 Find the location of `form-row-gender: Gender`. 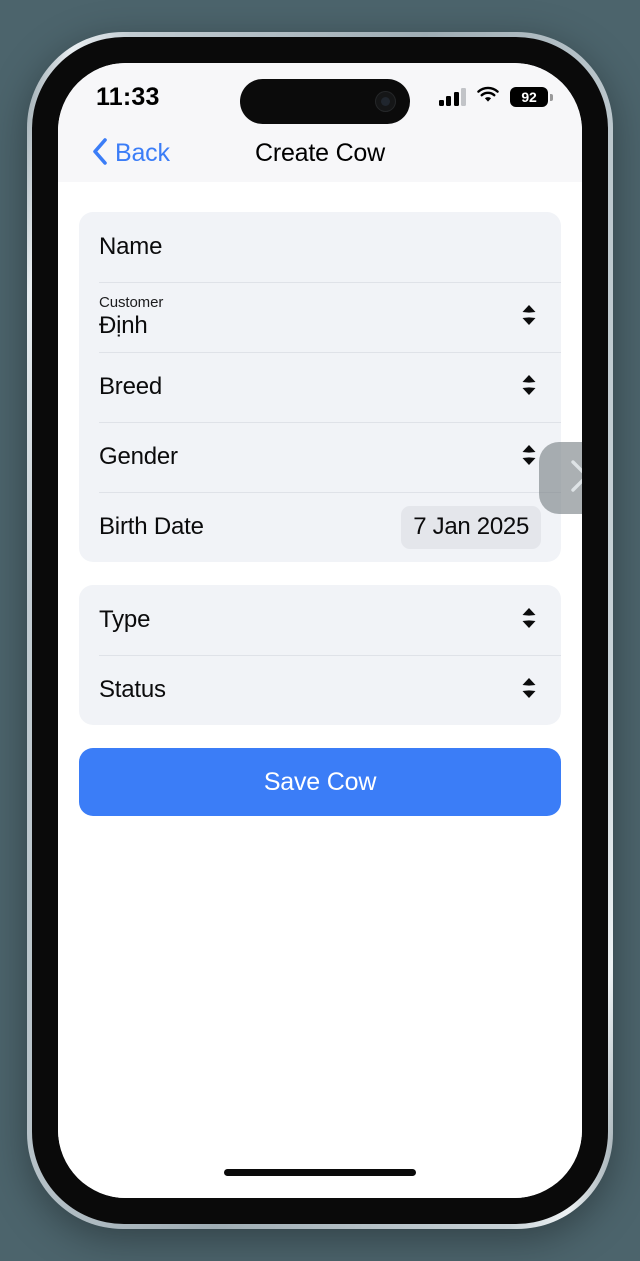

form-row-gender: Gender is located at coordinates (320, 457).